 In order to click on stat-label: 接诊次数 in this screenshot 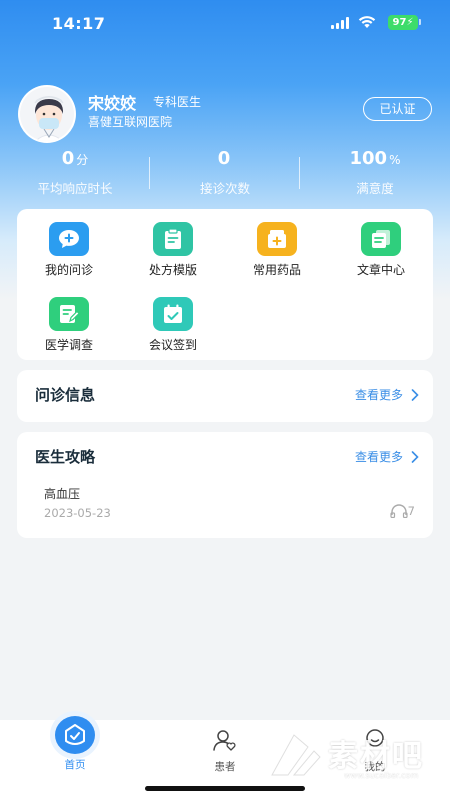, I will do `click(224, 188)`.